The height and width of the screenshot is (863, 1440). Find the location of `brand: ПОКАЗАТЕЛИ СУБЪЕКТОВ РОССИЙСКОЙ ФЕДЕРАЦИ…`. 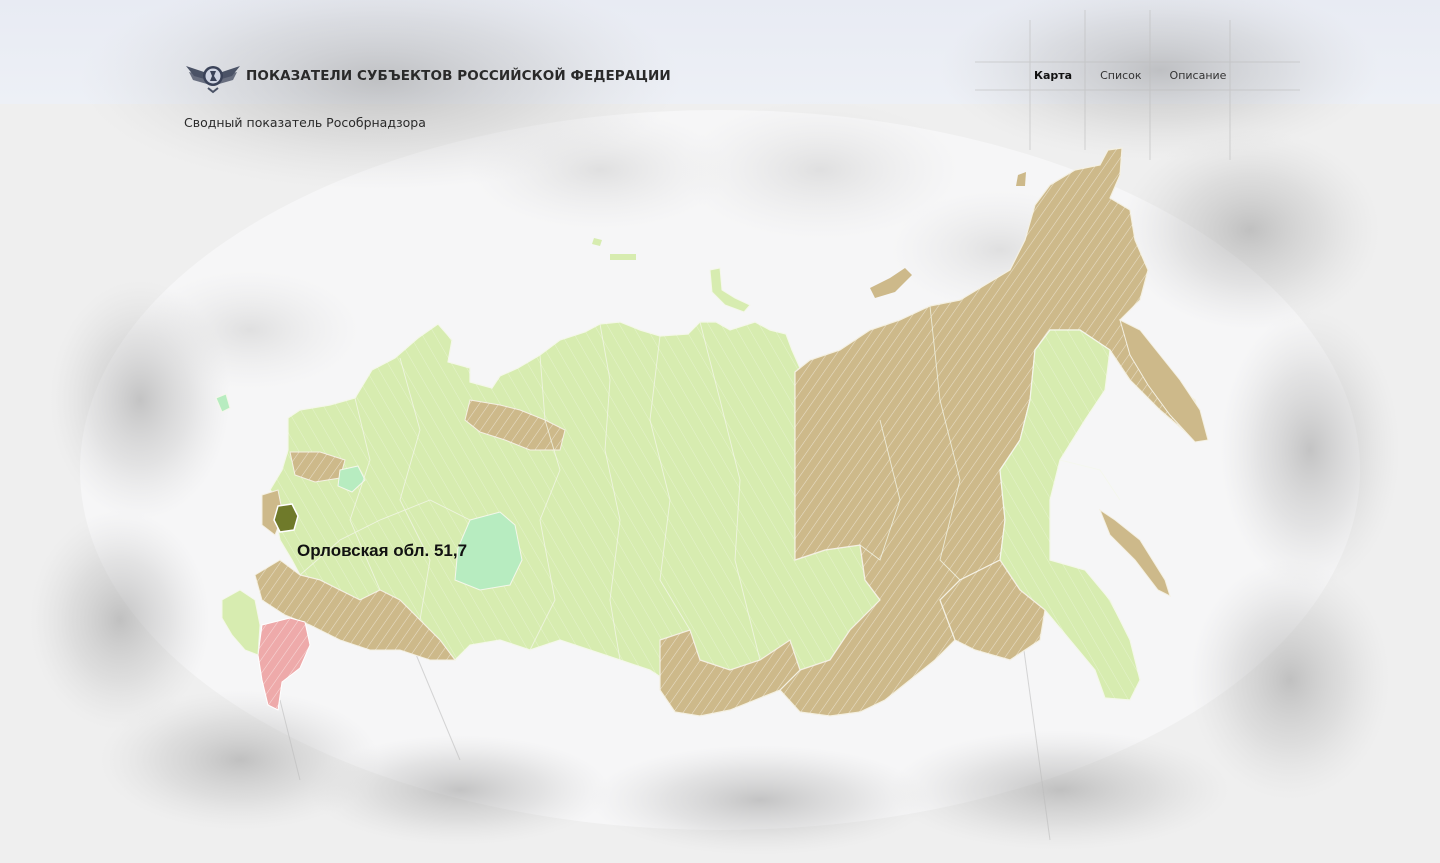

brand: ПОКАЗАТЕЛИ СУБЪЕКТОВ РОССИЙСКОЙ ФЕДЕРАЦИ… is located at coordinates (427, 76).